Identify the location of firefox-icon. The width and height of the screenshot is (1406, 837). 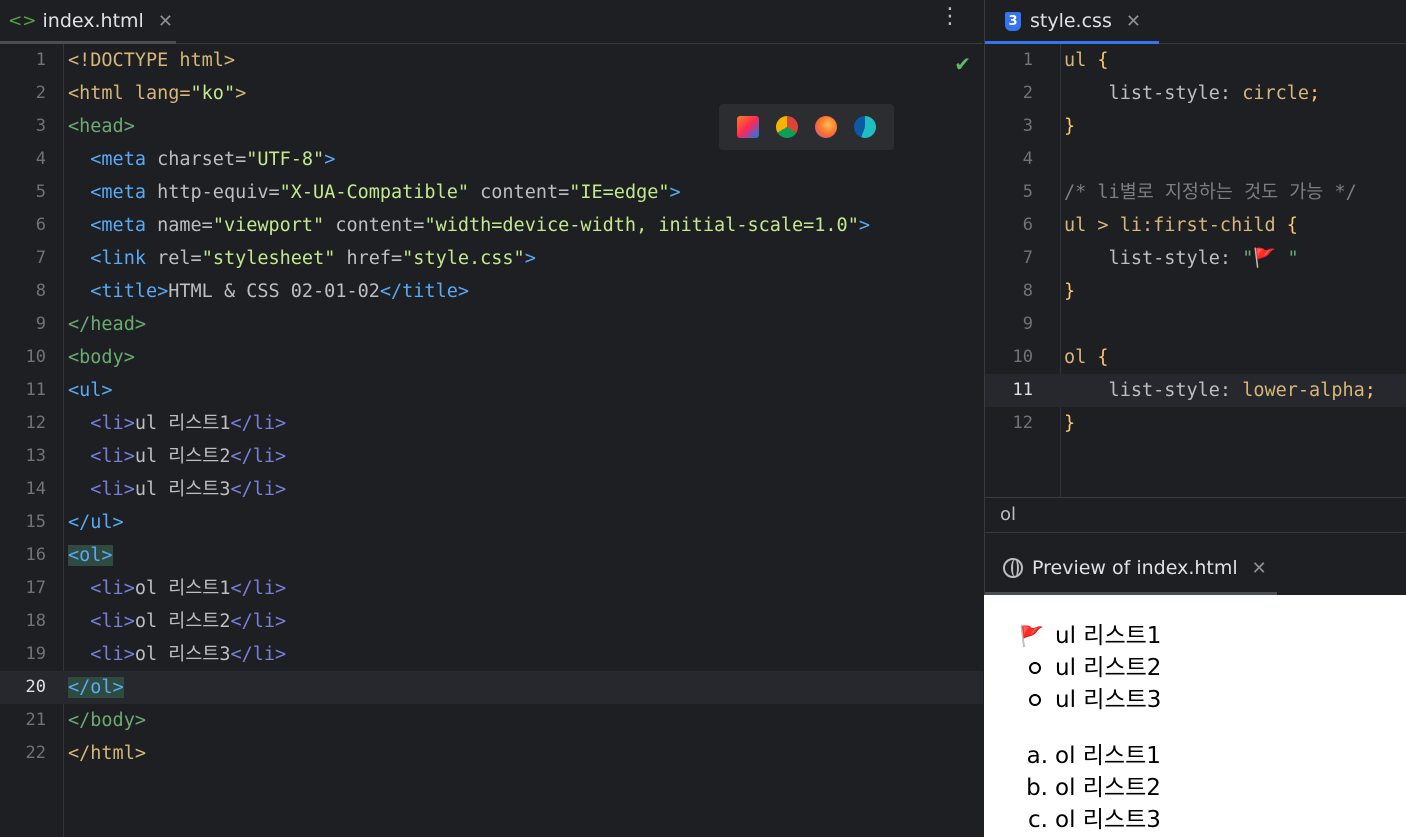
(825, 127).